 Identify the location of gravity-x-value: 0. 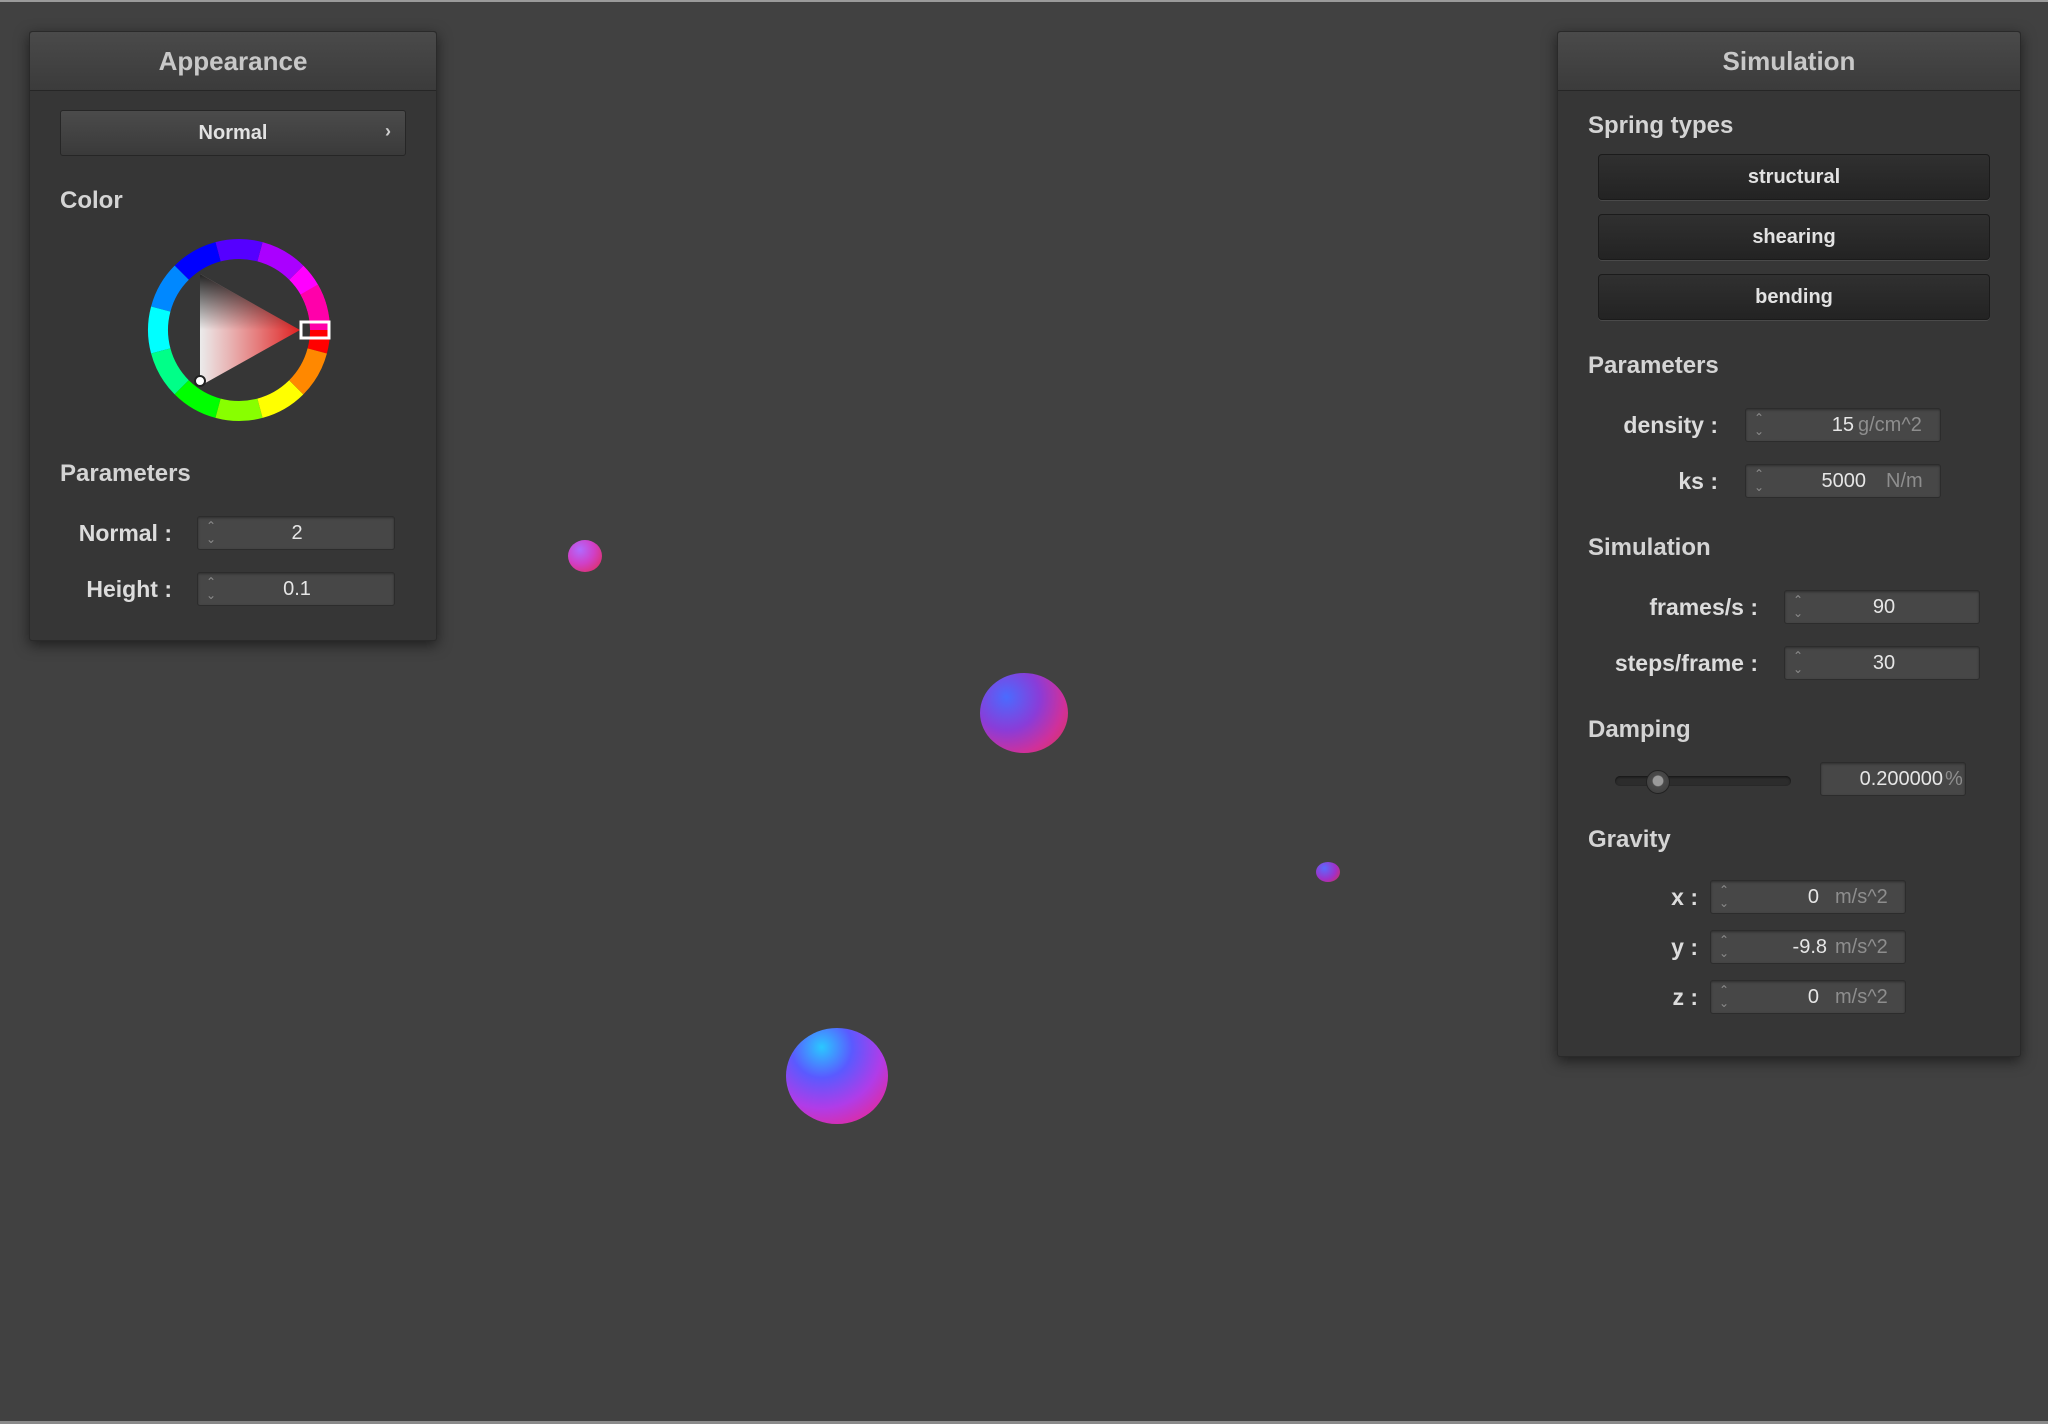
(1813, 897).